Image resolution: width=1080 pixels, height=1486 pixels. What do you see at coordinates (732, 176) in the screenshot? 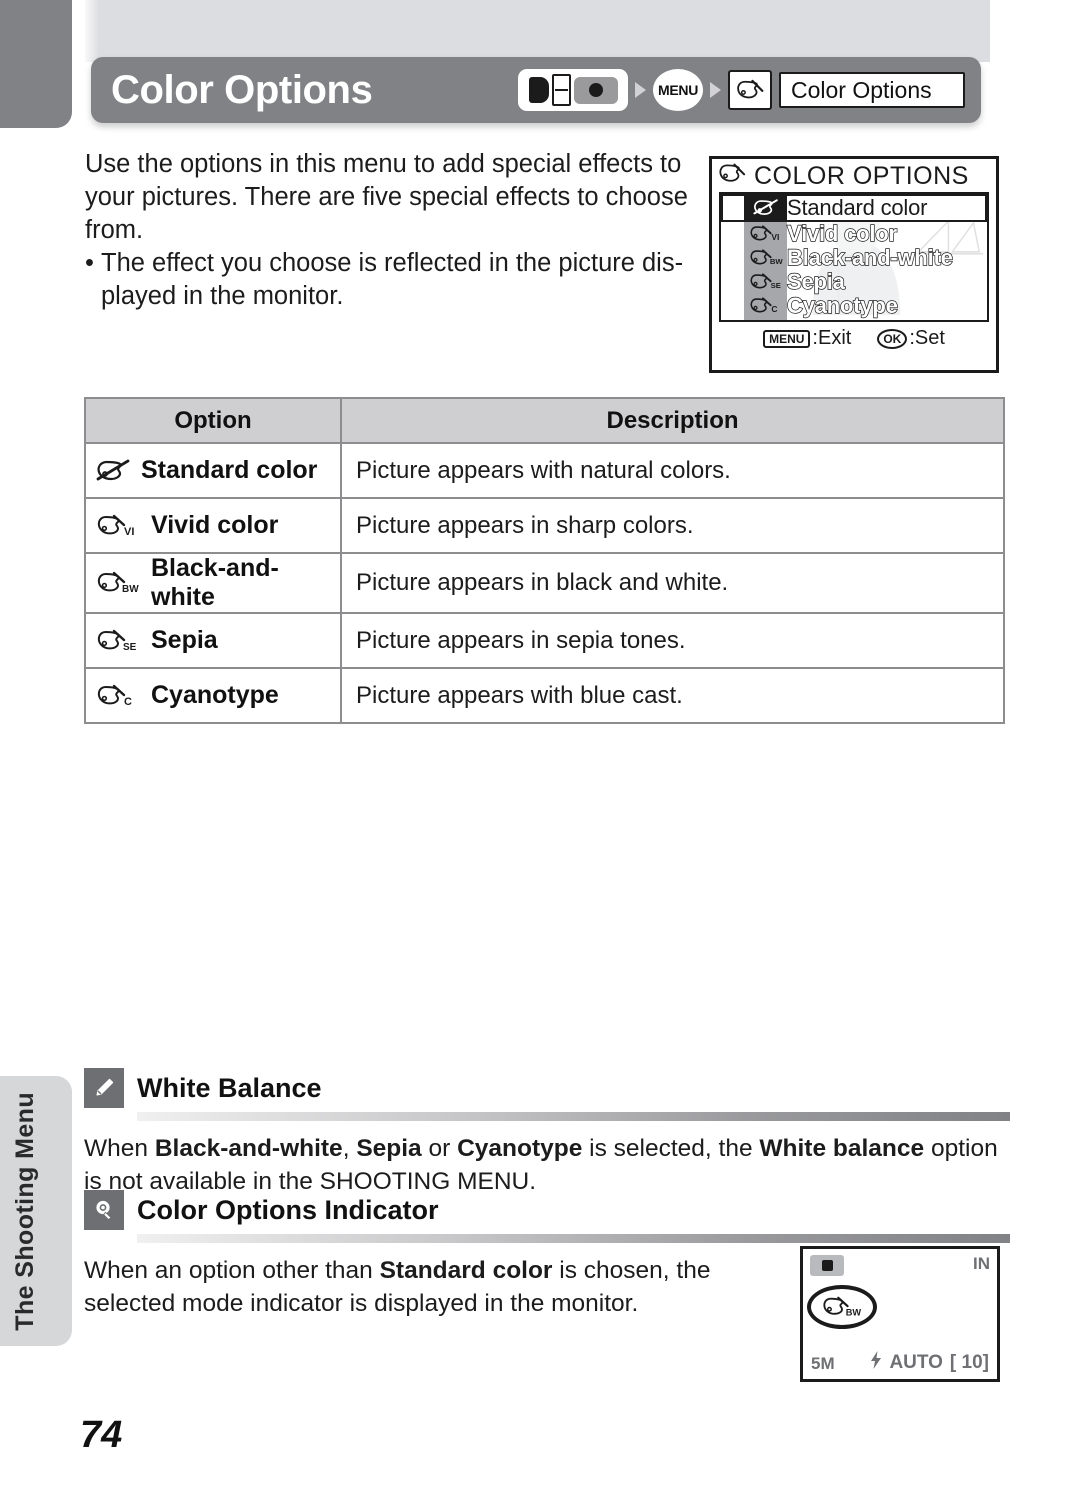
I see `palette-icon` at bounding box center [732, 176].